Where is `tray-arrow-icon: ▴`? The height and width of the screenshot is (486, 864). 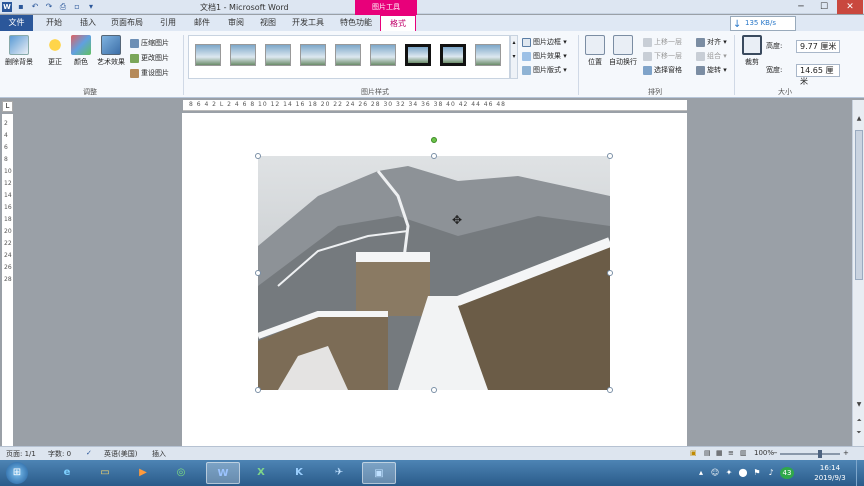
tray-arrow-icon: ▴ is located at coordinates (701, 473).